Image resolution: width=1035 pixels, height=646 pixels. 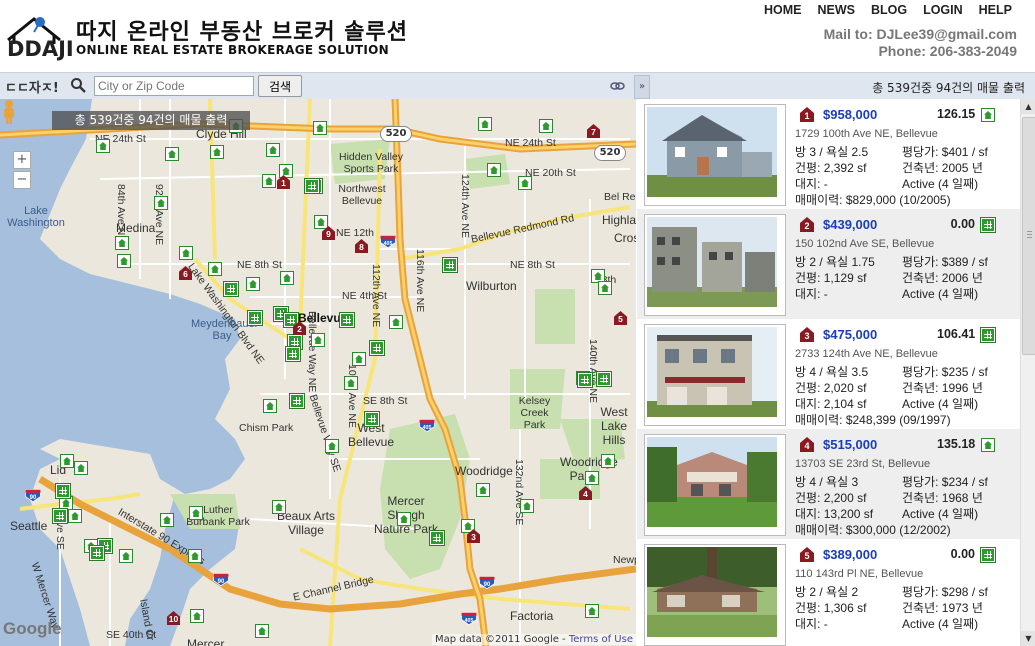 What do you see at coordinates (850, 114) in the screenshot?
I see `listing-price: $958,000` at bounding box center [850, 114].